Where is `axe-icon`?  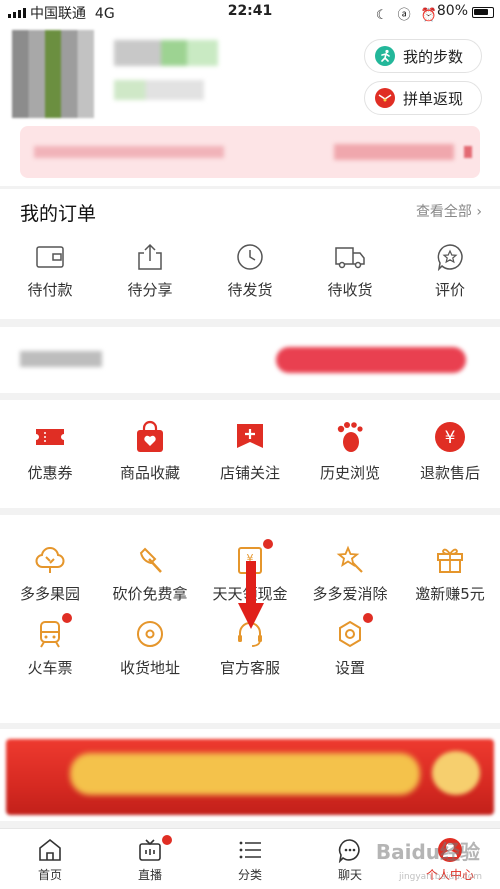
axe-icon is located at coordinates (150, 560).